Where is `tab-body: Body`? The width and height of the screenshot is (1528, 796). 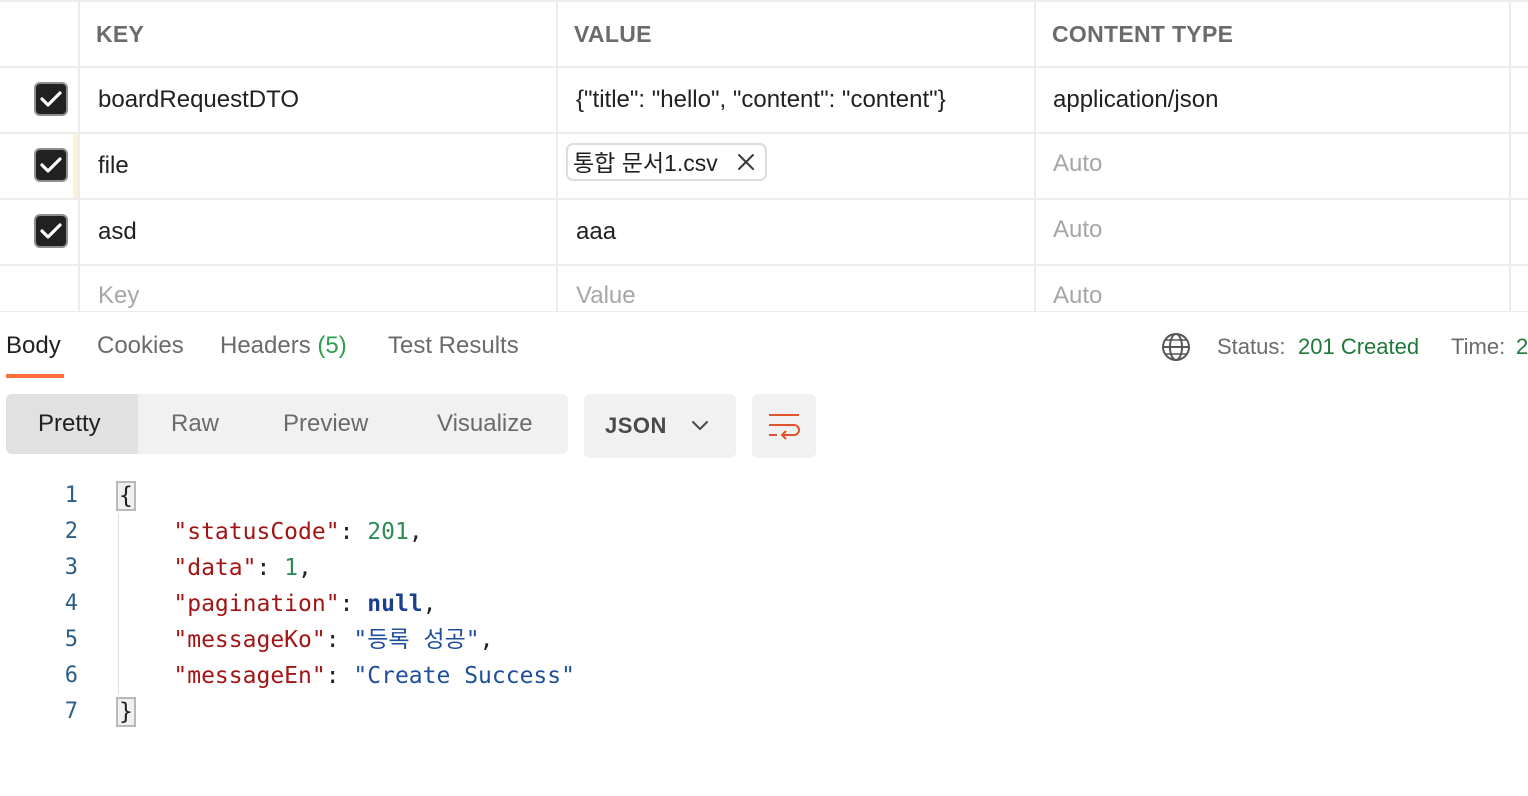 tab-body: Body is located at coordinates (33, 346).